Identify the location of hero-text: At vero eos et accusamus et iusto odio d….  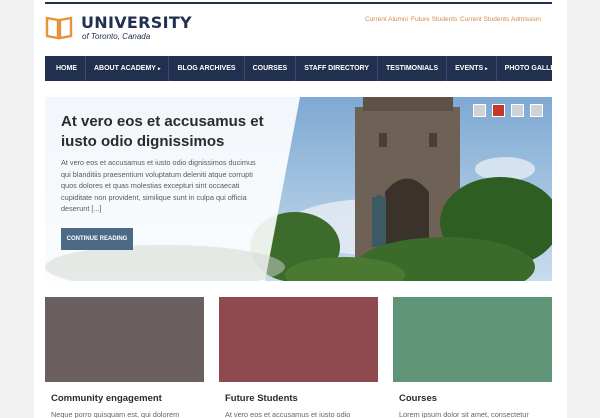
(158, 186).